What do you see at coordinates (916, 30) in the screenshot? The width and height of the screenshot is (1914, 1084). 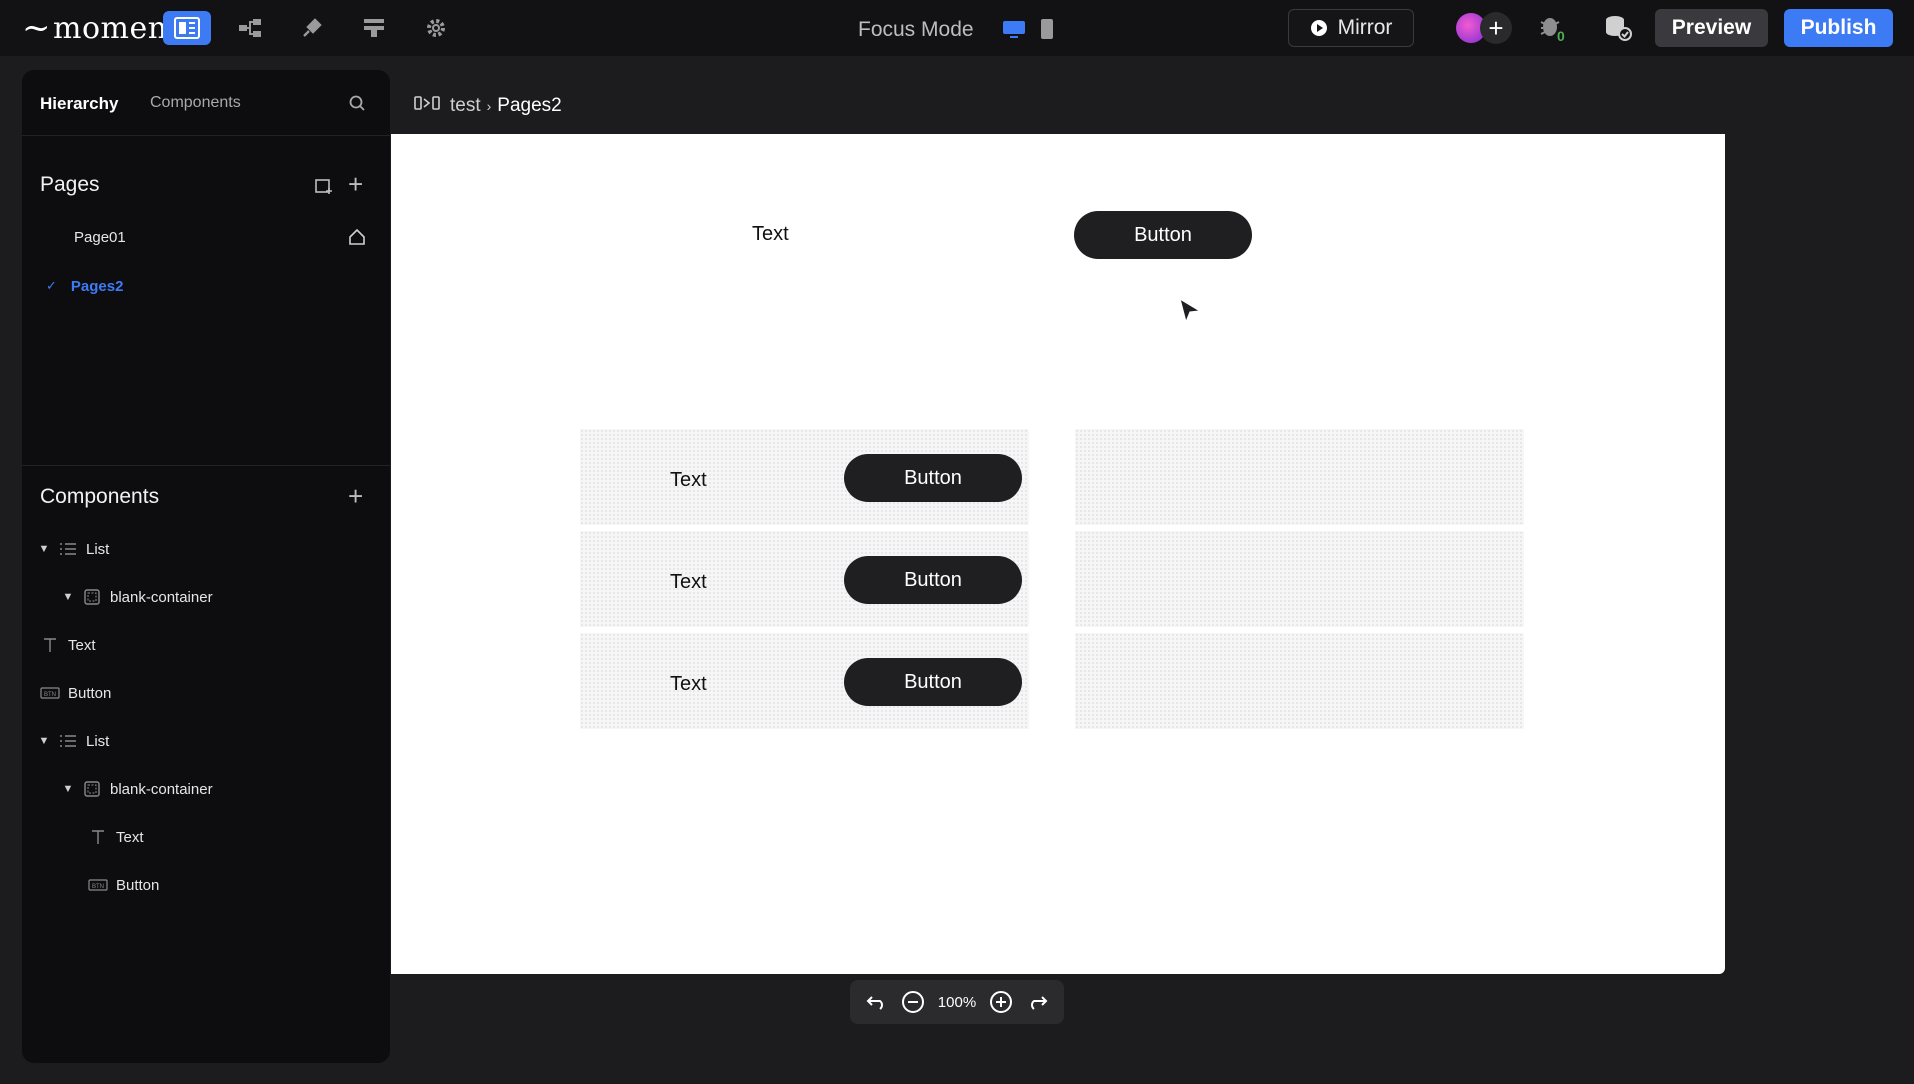 I see `focus-mode-toggle: Focus Mode` at bounding box center [916, 30].